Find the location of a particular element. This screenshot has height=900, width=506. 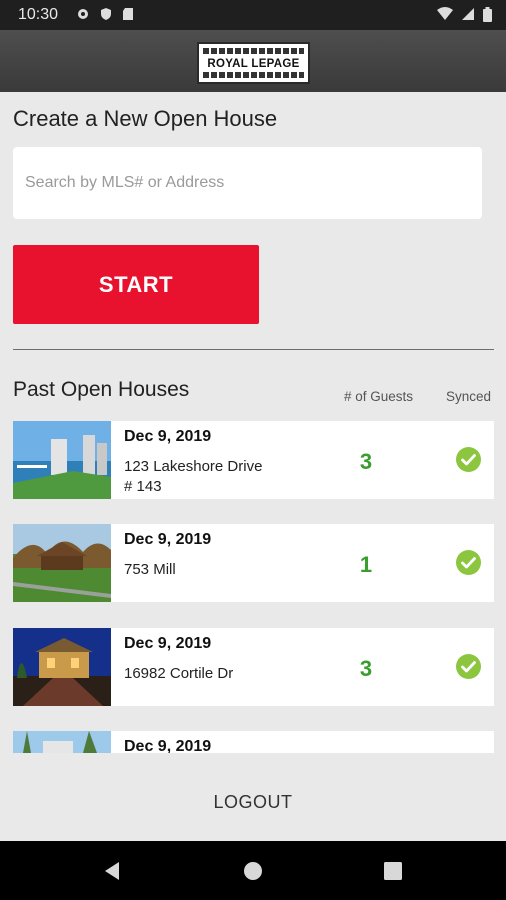

recents-icon is located at coordinates (393, 871).